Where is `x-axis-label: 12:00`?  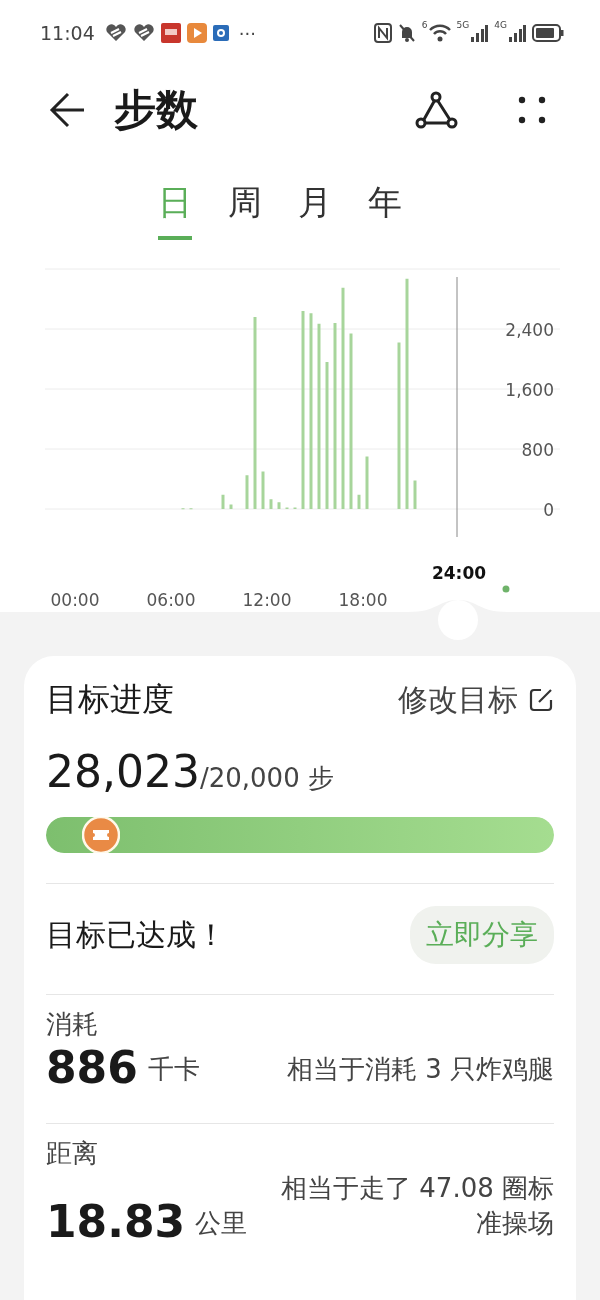 x-axis-label: 12:00 is located at coordinates (267, 600).